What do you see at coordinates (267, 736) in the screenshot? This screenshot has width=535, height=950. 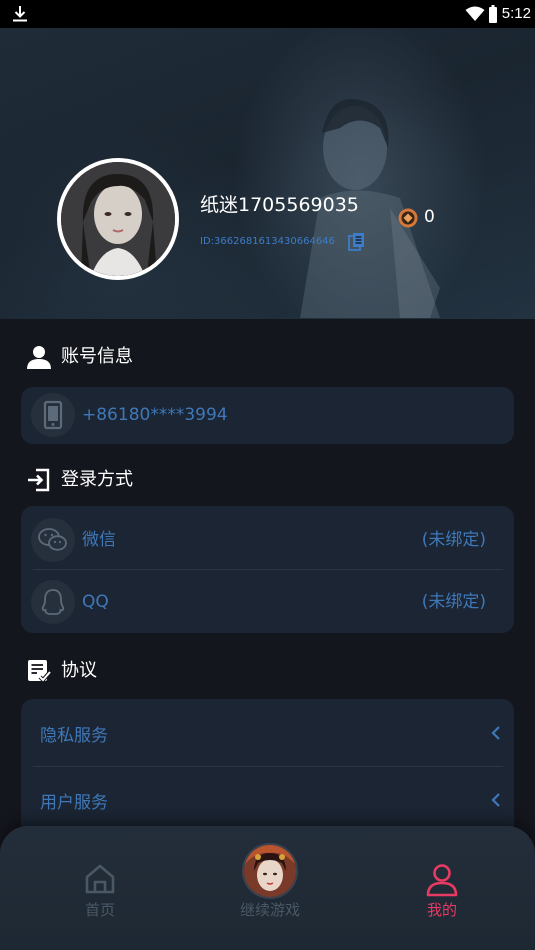 I see `privacy-service-row: 隐私服务` at bounding box center [267, 736].